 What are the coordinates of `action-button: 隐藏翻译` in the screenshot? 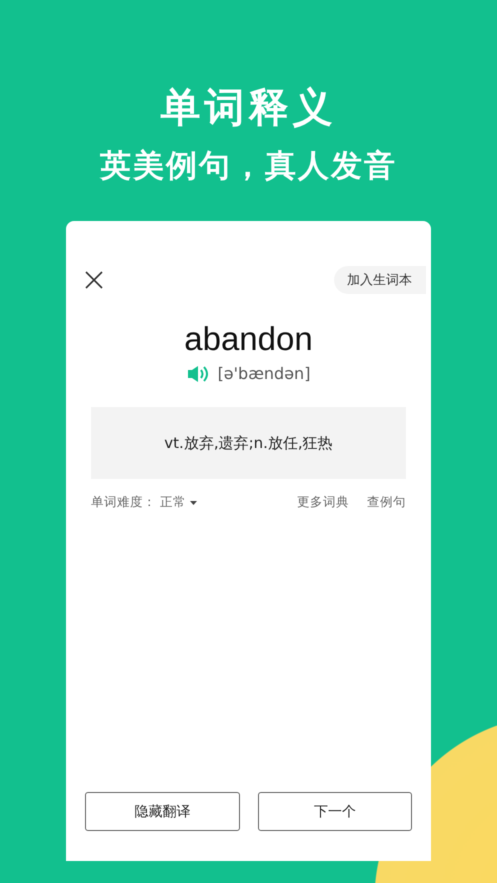 It's located at (162, 811).